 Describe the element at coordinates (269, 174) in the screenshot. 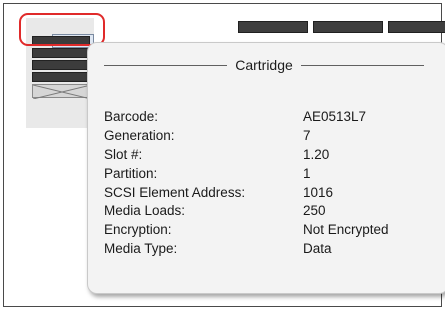

I see `property-partition: Partition: 1` at that location.